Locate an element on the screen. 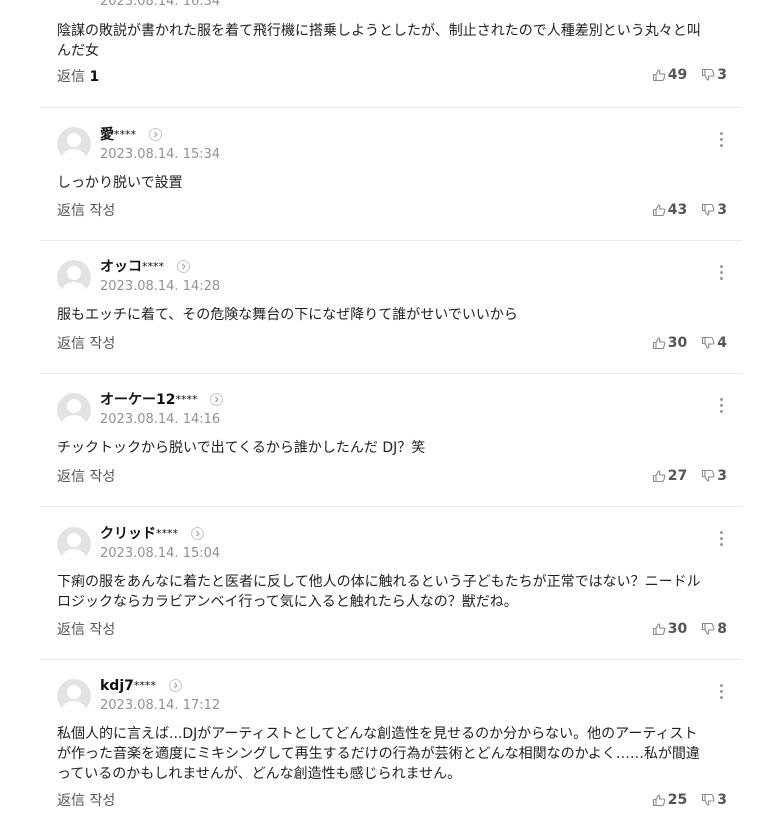 The height and width of the screenshot is (816, 766). comment-text: チックトックから脱いで出てくるから誰かしたんだ DJ？笑 is located at coordinates (241, 448).